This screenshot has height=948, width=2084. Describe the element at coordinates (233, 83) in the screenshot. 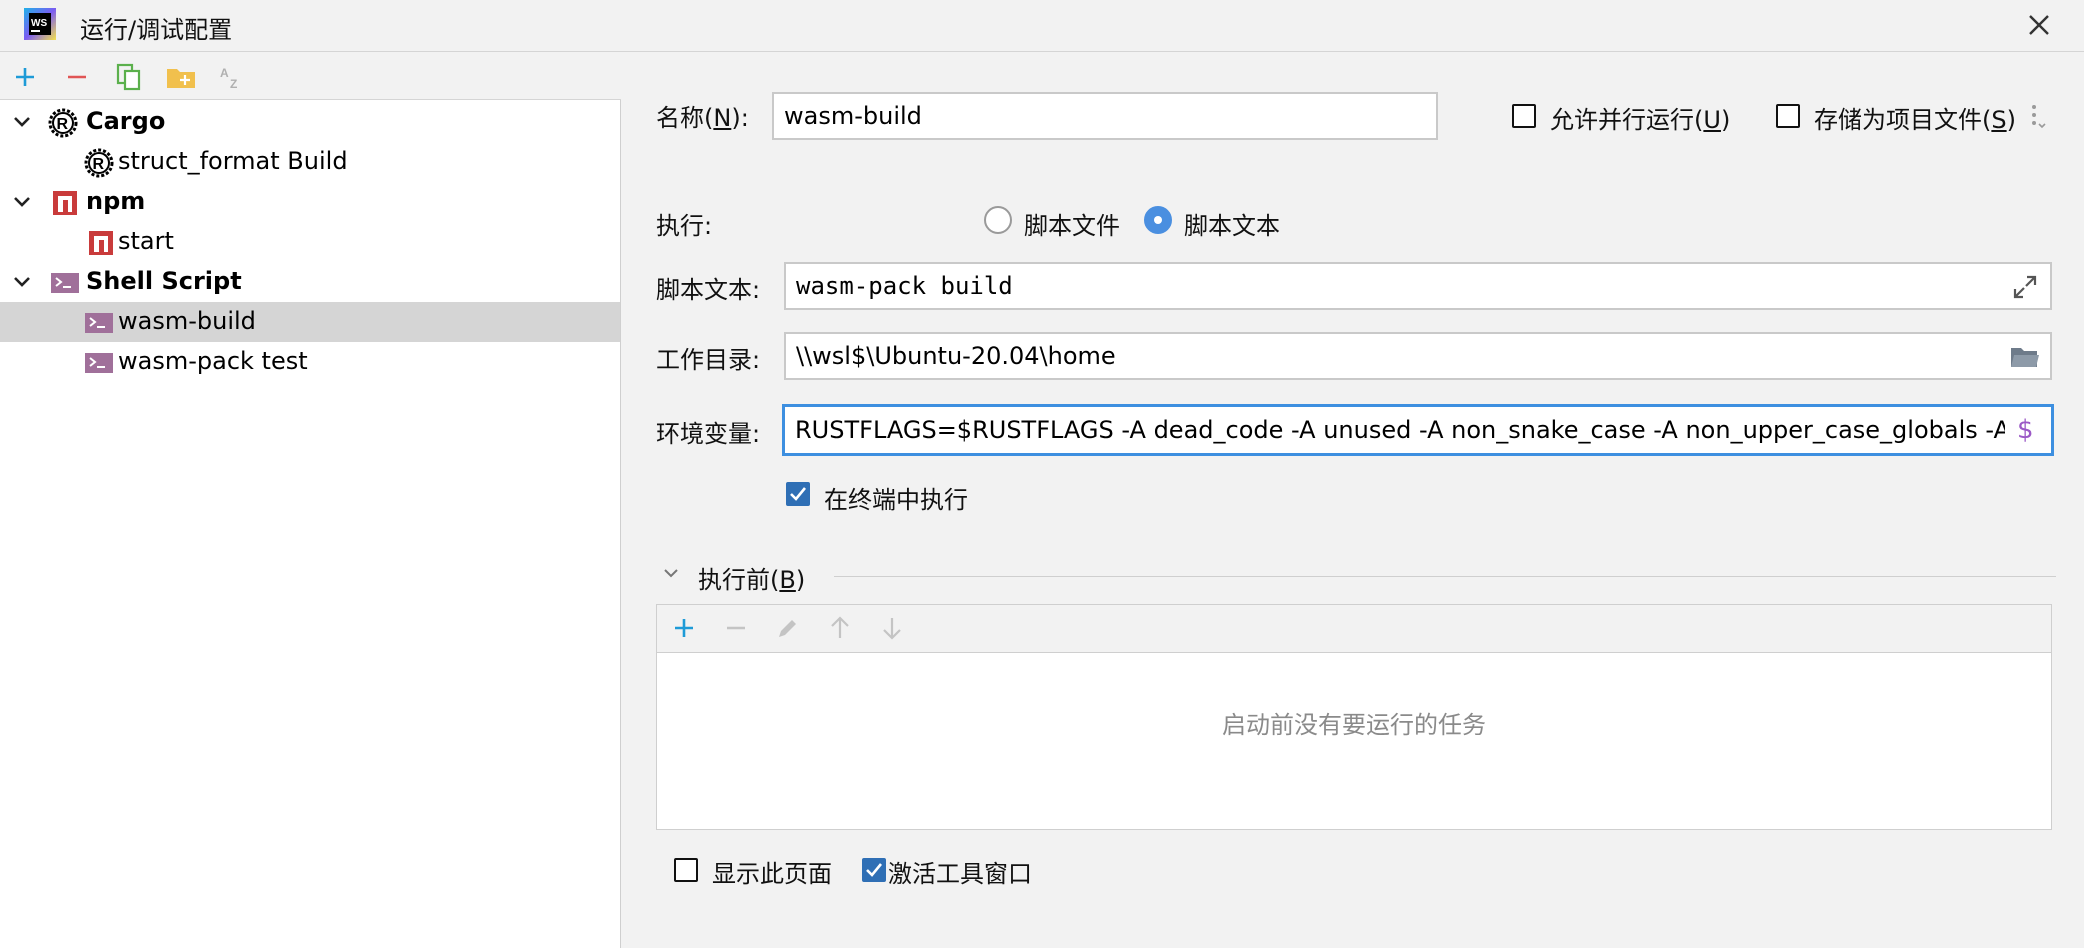

I see `svg-text: Z` at that location.